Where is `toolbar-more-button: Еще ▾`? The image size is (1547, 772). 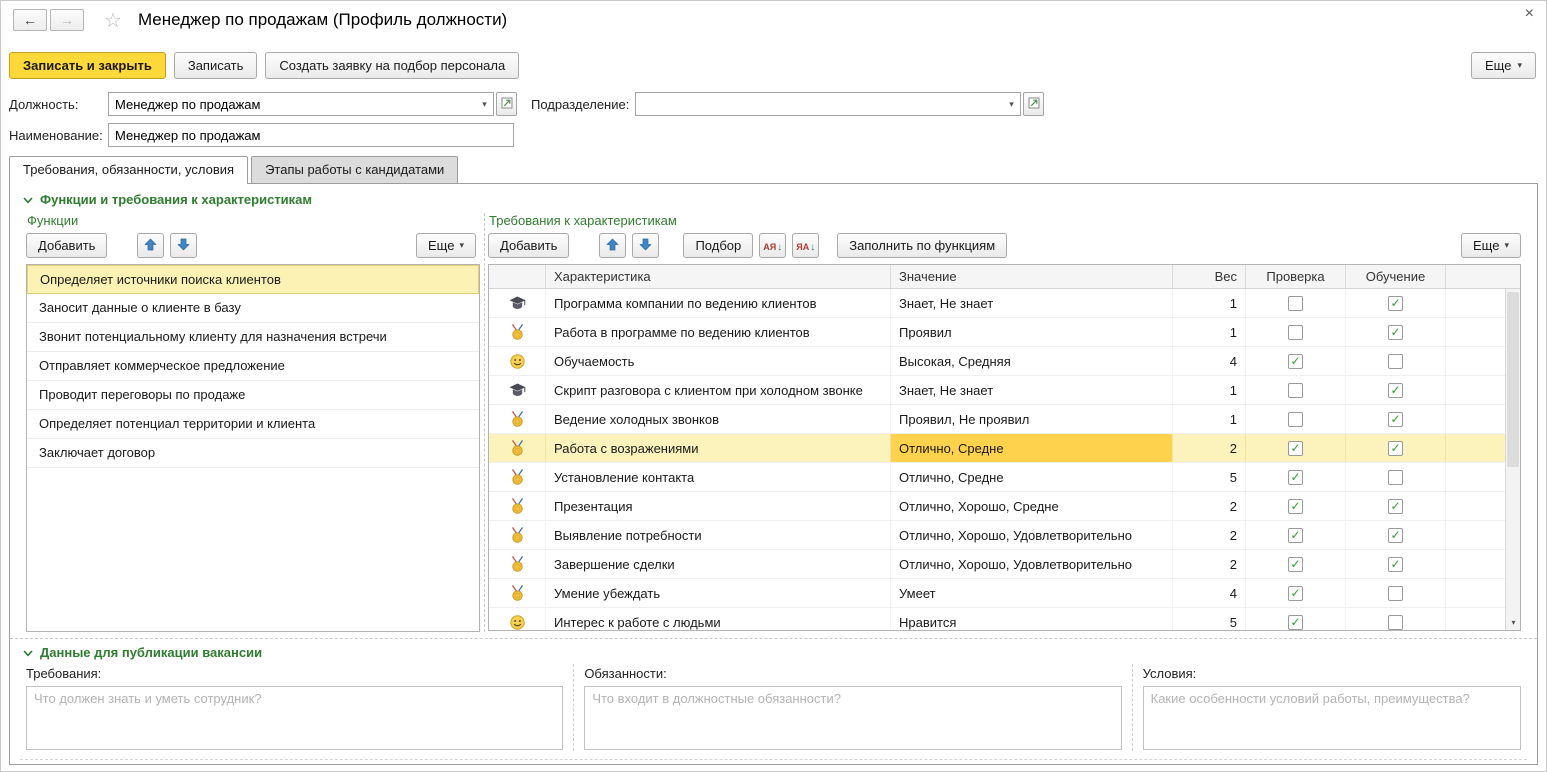 toolbar-more-button: Еще ▾ is located at coordinates (1503, 65).